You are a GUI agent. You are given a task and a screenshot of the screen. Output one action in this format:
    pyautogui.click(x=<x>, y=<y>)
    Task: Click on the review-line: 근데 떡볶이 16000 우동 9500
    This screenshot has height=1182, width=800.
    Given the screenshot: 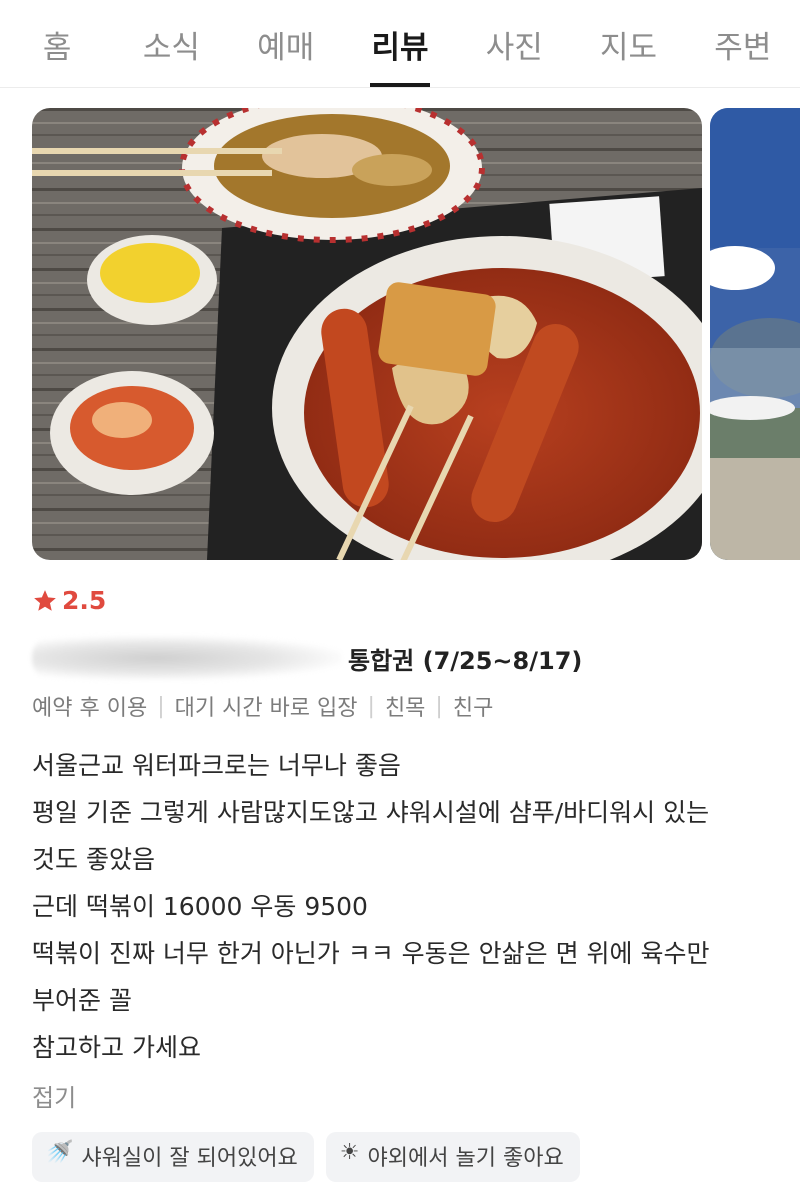 What is the action you would take?
    pyautogui.click(x=200, y=906)
    